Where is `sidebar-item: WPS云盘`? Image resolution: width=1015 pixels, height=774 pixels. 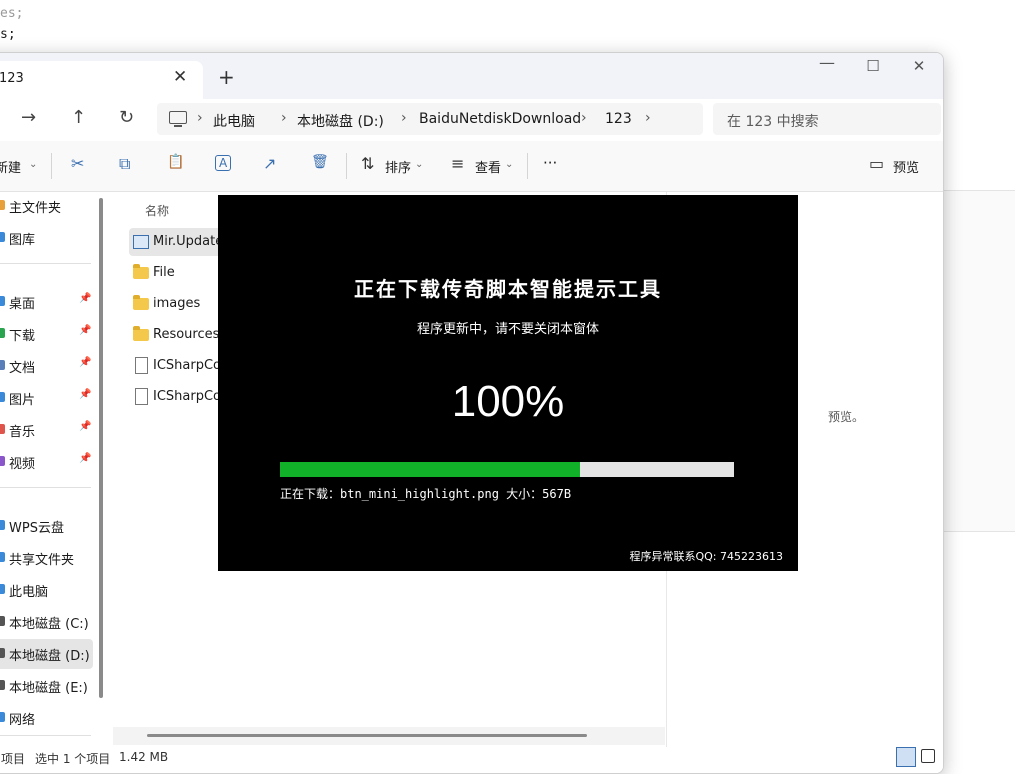 sidebar-item: WPS云盘 is located at coordinates (46, 526).